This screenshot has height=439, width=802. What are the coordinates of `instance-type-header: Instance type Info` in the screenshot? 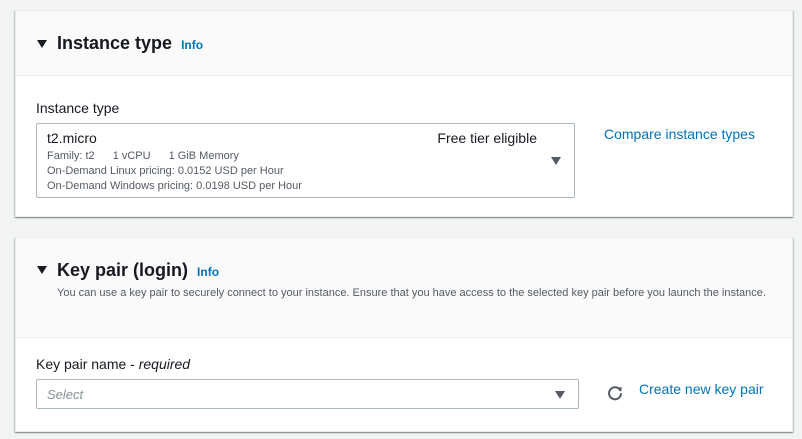 It's located at (404, 43).